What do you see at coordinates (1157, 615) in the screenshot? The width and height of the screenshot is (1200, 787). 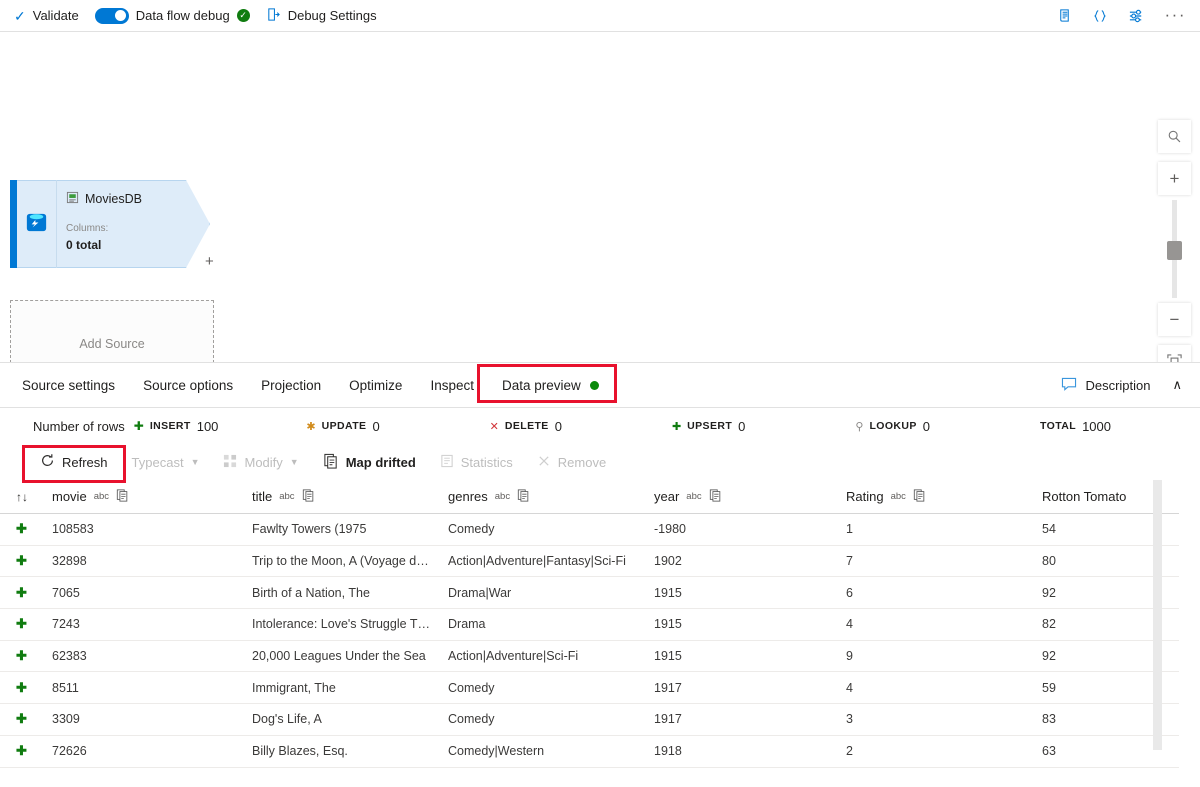 I see `table-vertical-scrollbar` at bounding box center [1157, 615].